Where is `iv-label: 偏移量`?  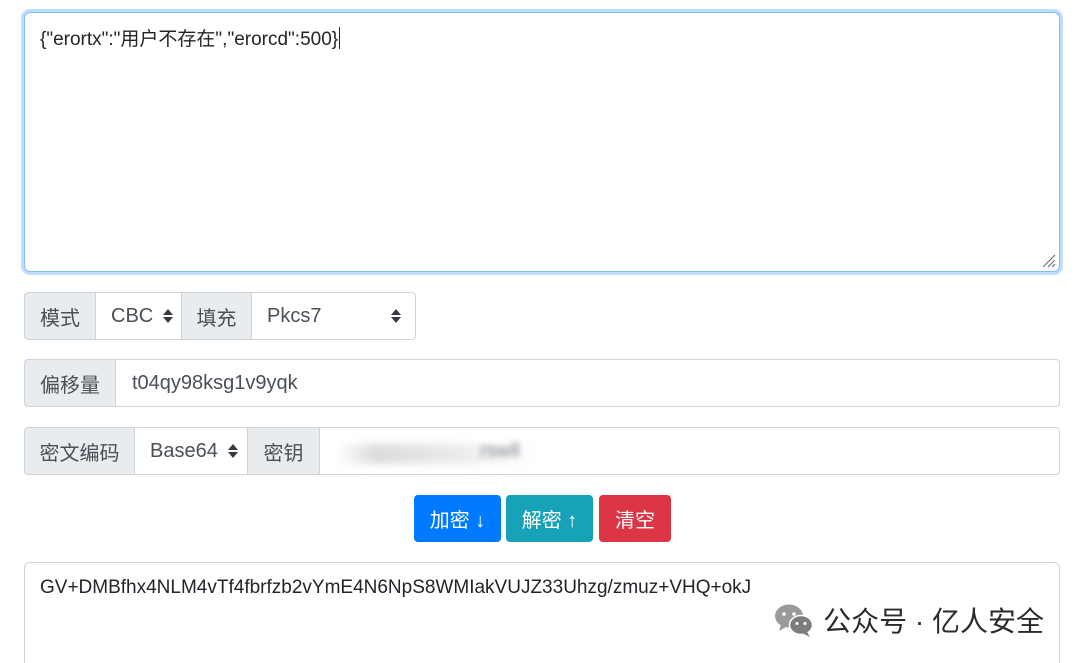
iv-label: 偏移量 is located at coordinates (70, 383).